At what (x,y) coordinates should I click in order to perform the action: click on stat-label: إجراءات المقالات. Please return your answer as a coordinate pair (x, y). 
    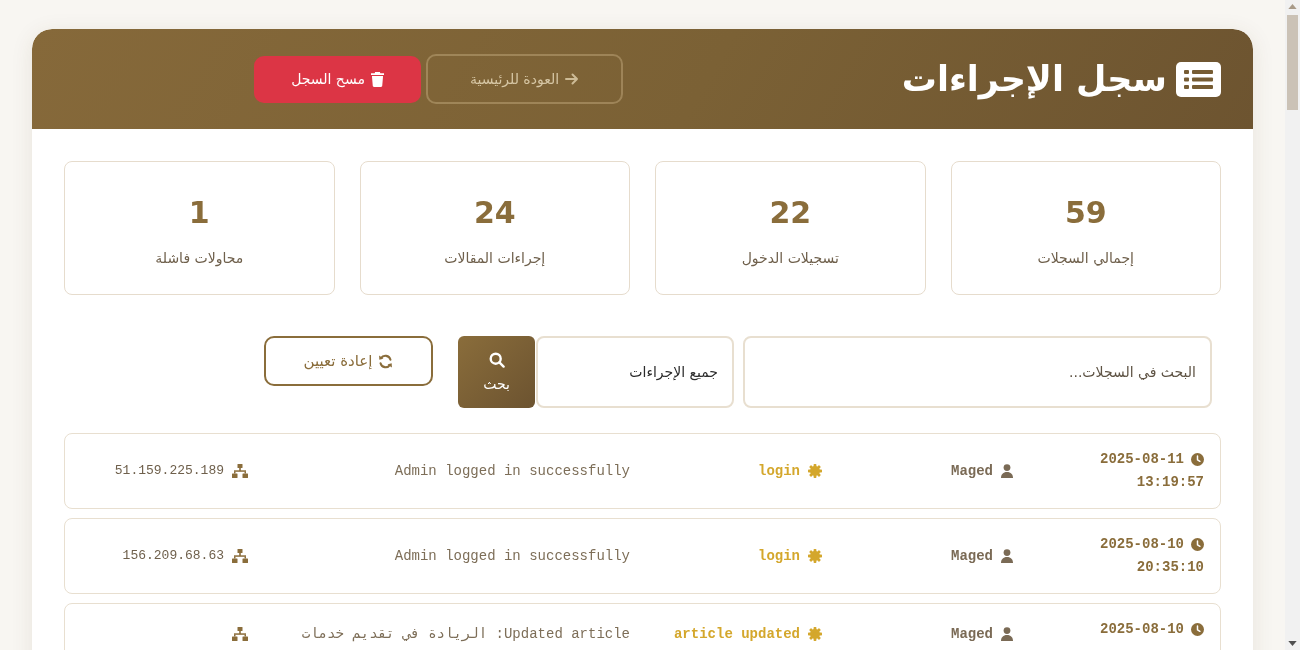
    Looking at the image, I should click on (495, 258).